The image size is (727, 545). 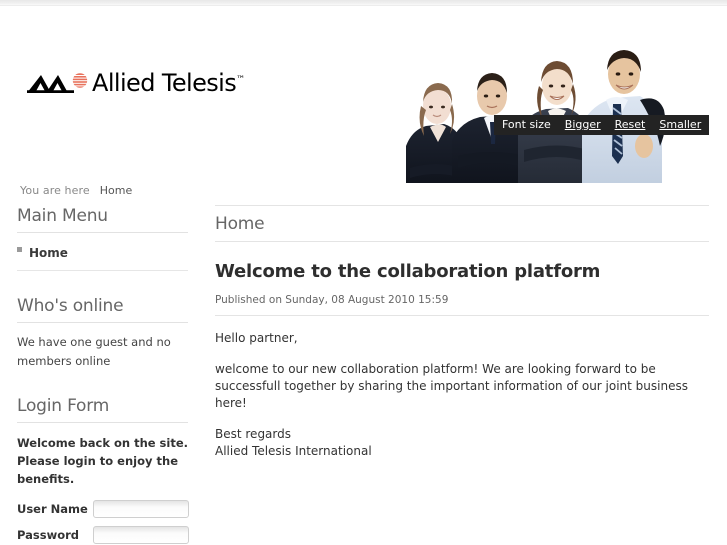 I want to click on module-main-menu: Main Menu Home, so click(x=111, y=238).